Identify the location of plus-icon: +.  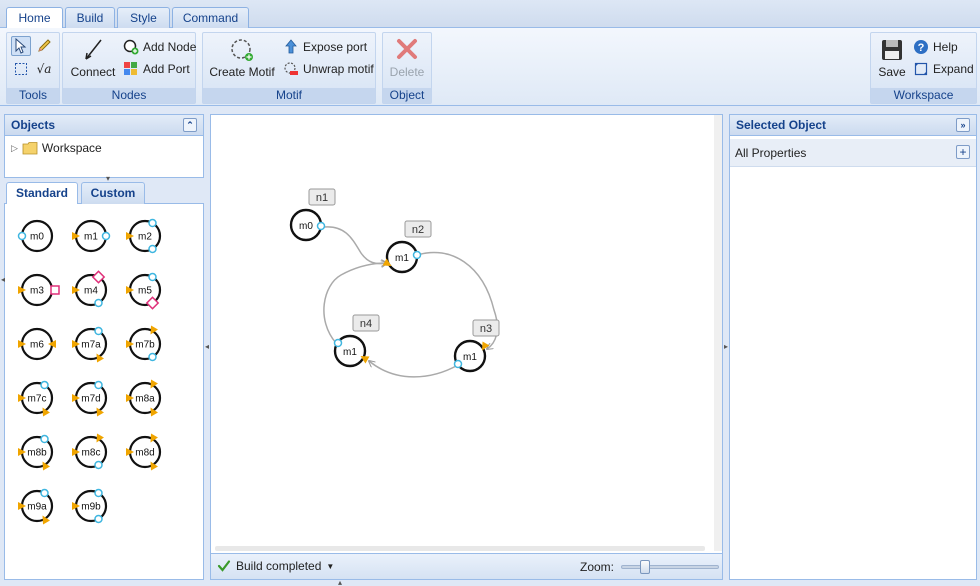
(963, 152).